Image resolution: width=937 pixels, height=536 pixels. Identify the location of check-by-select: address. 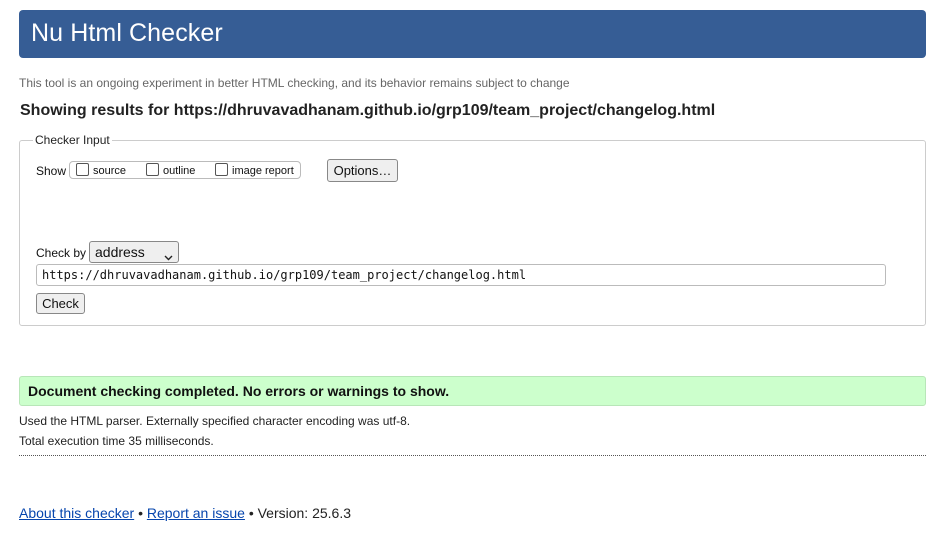
(134, 252).